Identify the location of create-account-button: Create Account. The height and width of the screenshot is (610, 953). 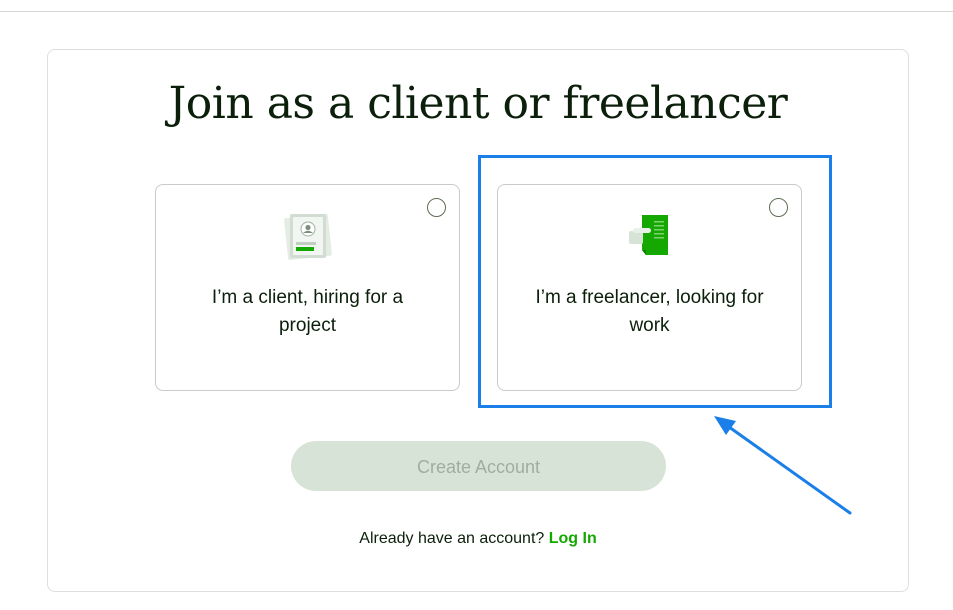
(478, 466).